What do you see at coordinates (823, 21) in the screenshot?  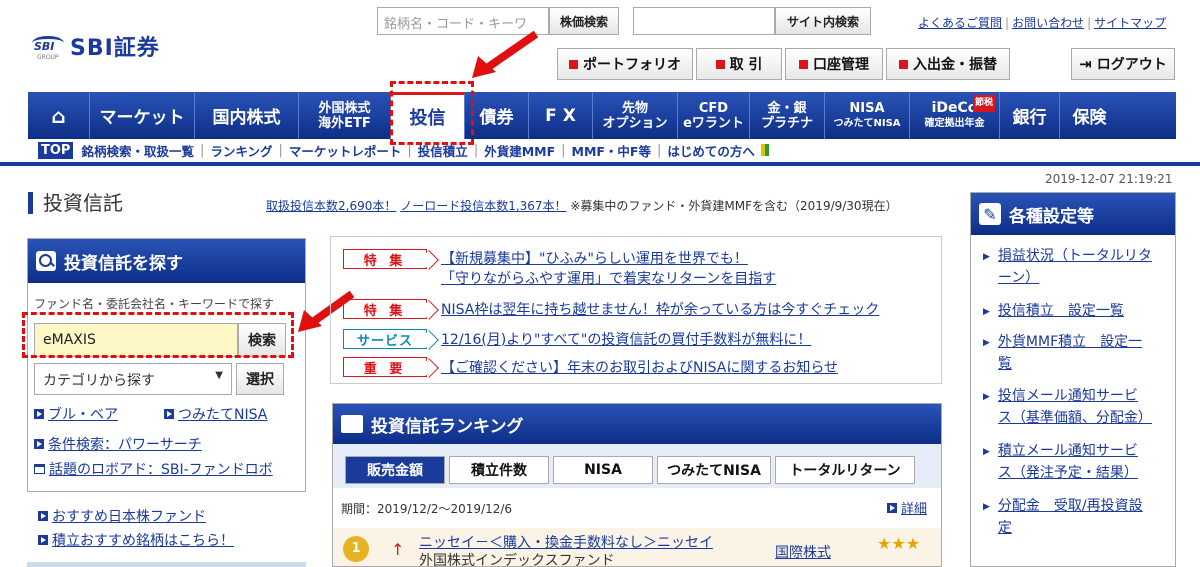 I see `site-search-button: サイト内検索` at bounding box center [823, 21].